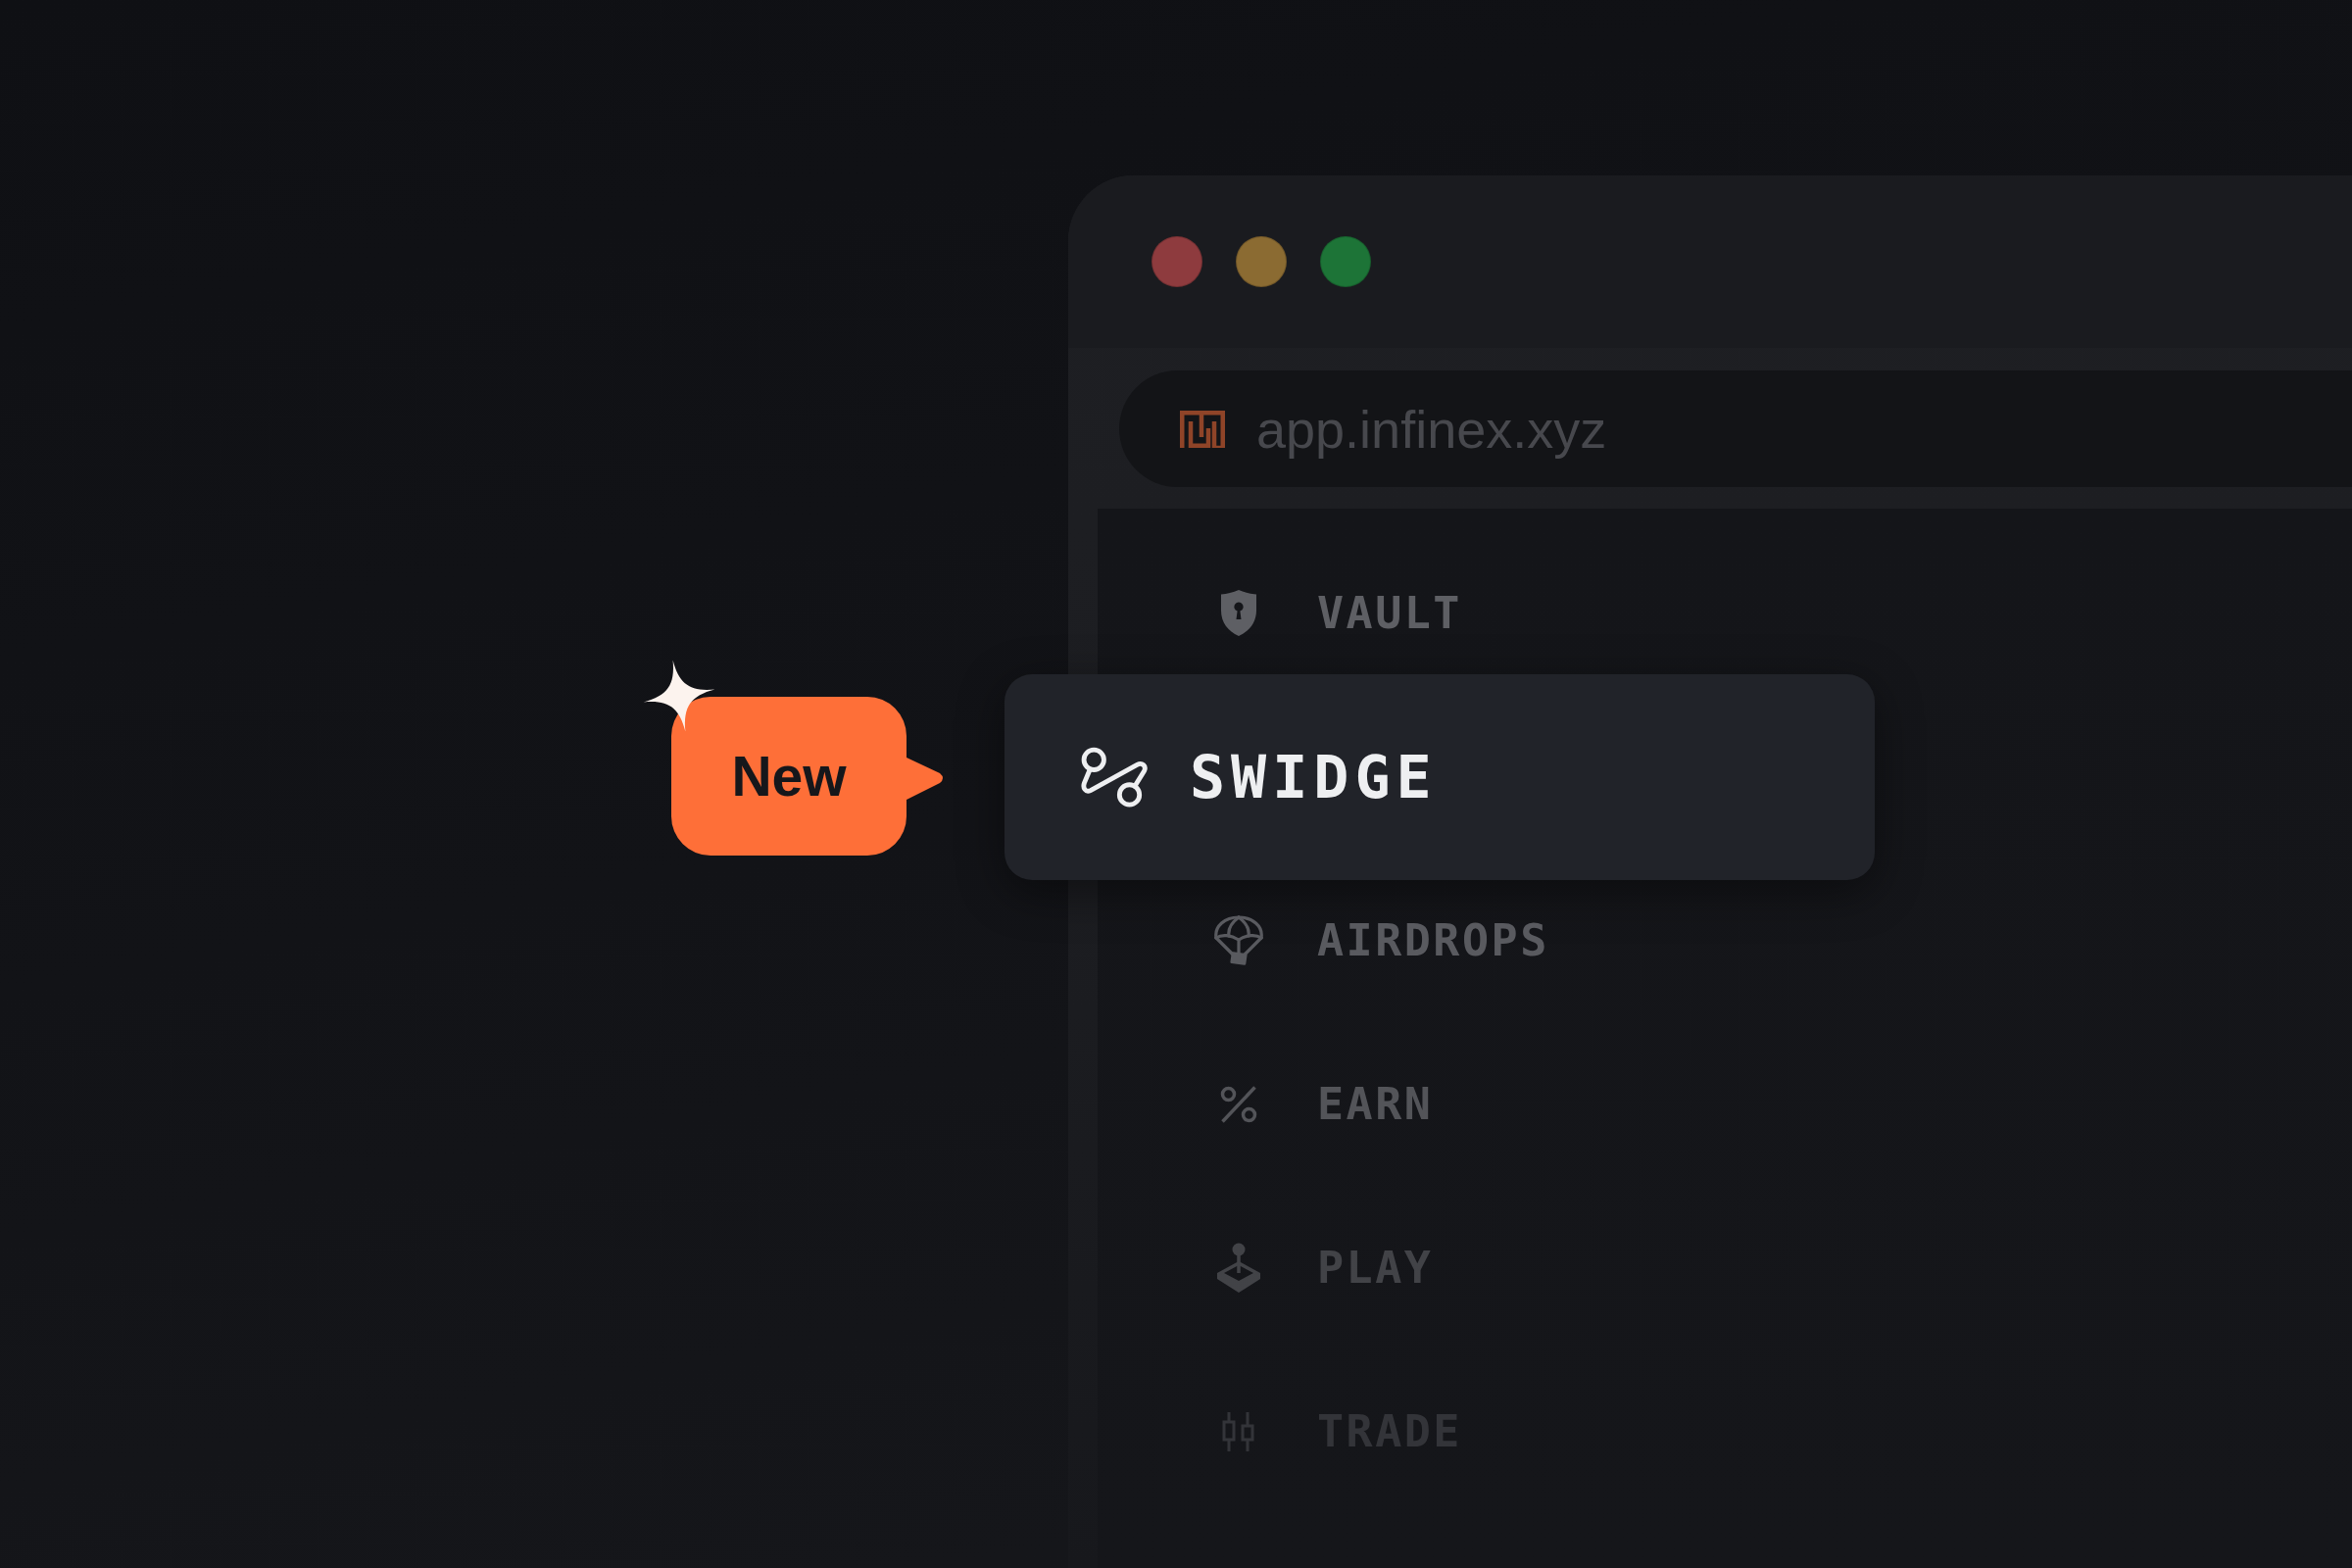  I want to click on zoom-button, so click(1345, 261).